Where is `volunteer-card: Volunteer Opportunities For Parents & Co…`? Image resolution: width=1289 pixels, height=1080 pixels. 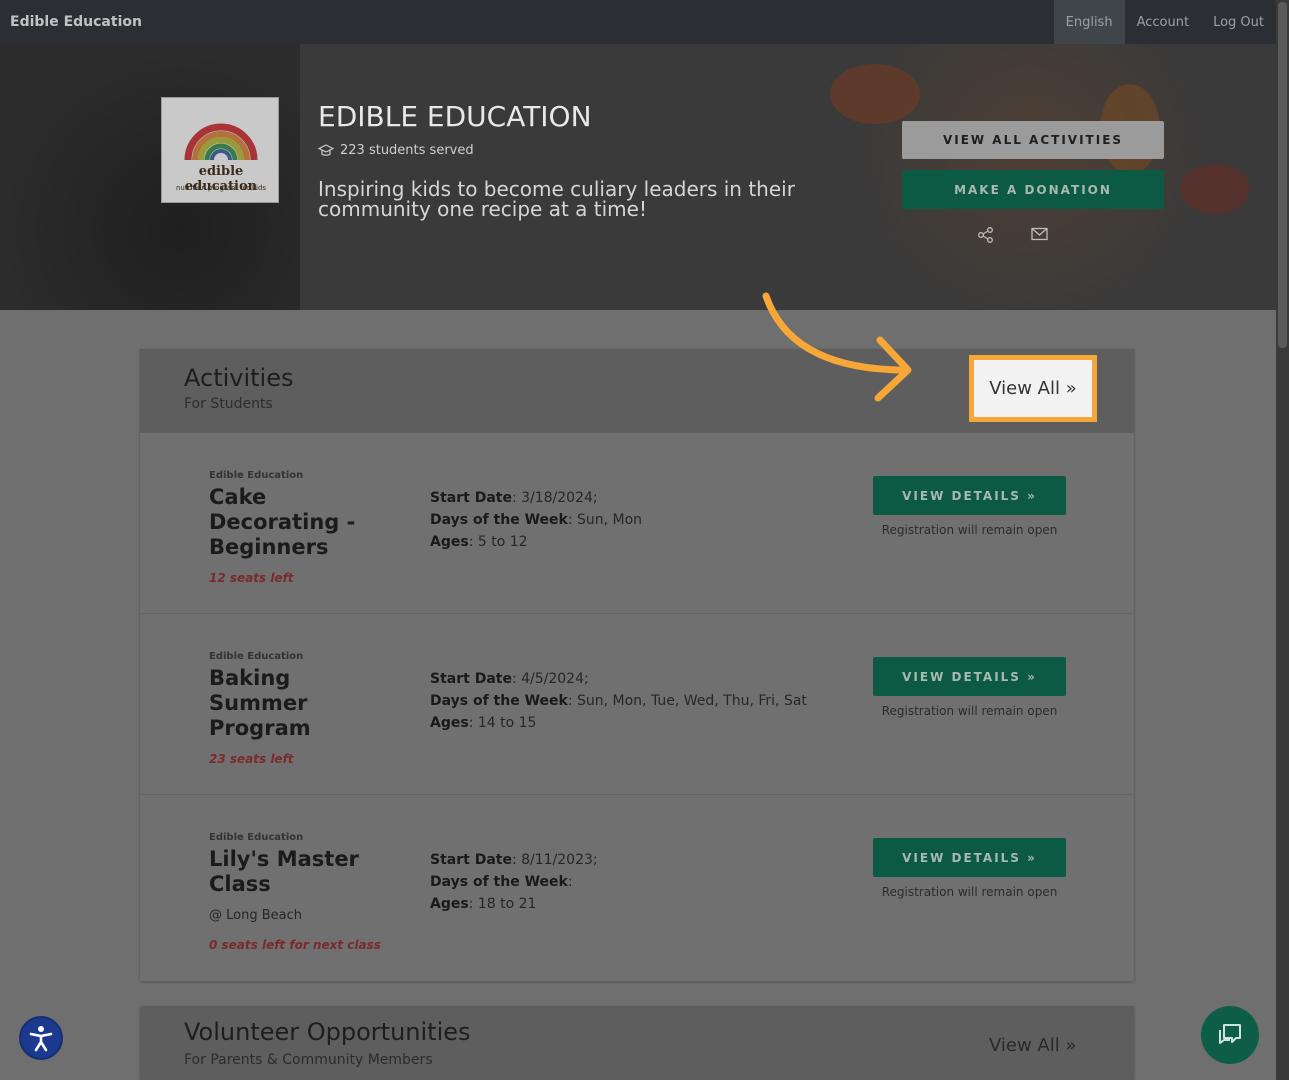 volunteer-card: Volunteer Opportunities For Parents & Co… is located at coordinates (637, 1043).